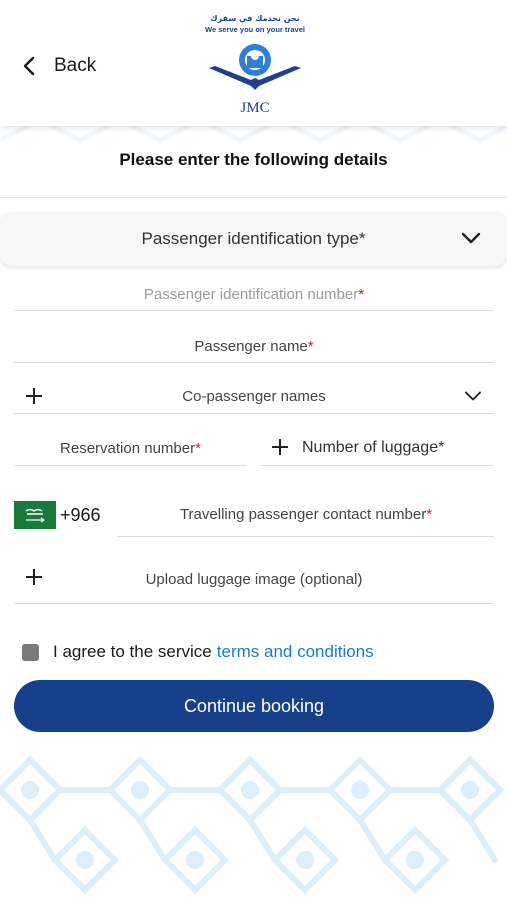 Image resolution: width=507 pixels, height=900 pixels. I want to click on continue-booking-label: Continue booking, so click(254, 705).